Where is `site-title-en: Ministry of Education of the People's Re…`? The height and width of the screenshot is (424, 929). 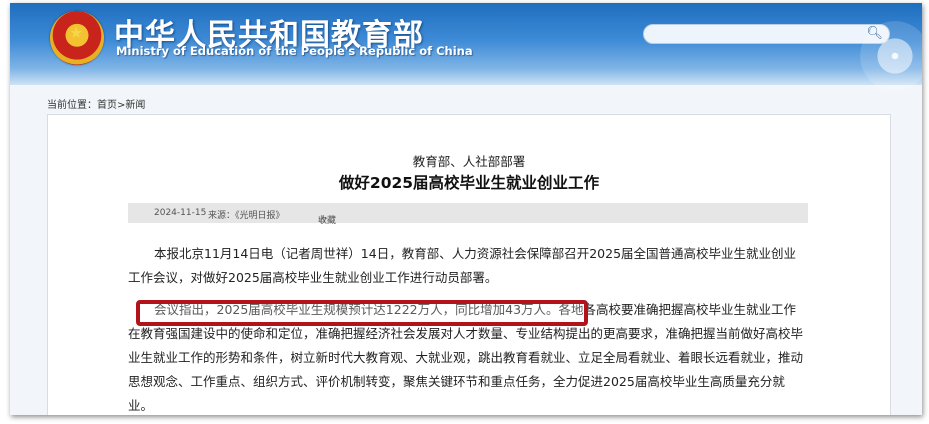 site-title-en: Ministry of Education of the People's Re… is located at coordinates (294, 51).